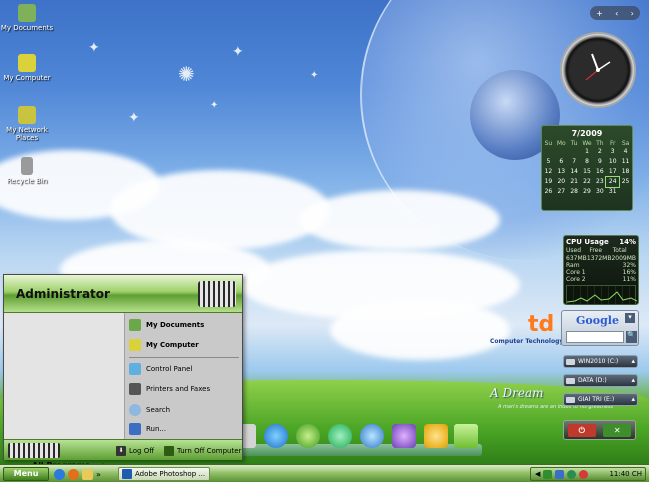  Describe the element at coordinates (340, 436) in the screenshot. I see `internet-explorer-icon` at that location.